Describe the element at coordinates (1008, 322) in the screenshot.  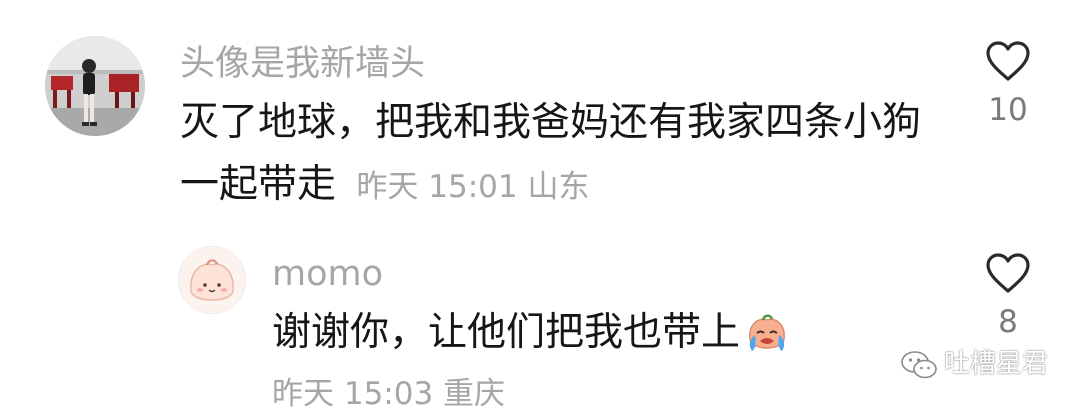
I see `reply-like-count: 8` at that location.